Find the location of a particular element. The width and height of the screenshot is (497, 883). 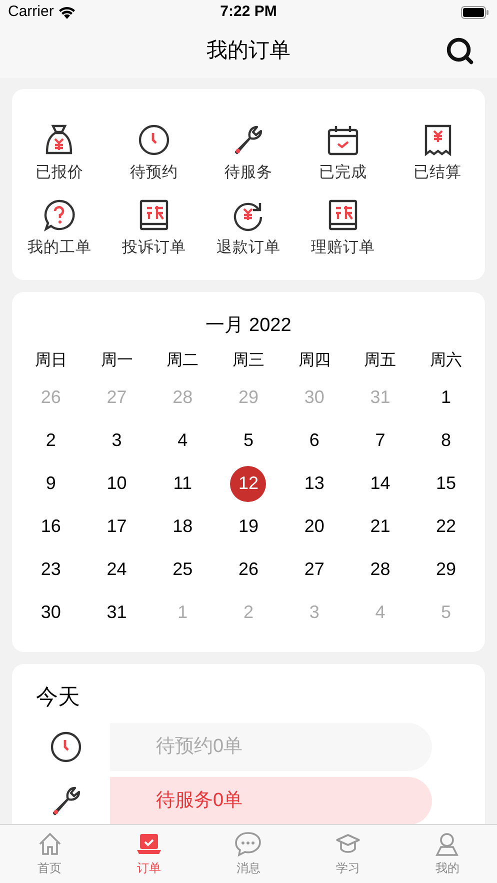

weekday-label: 周日 is located at coordinates (50, 361).